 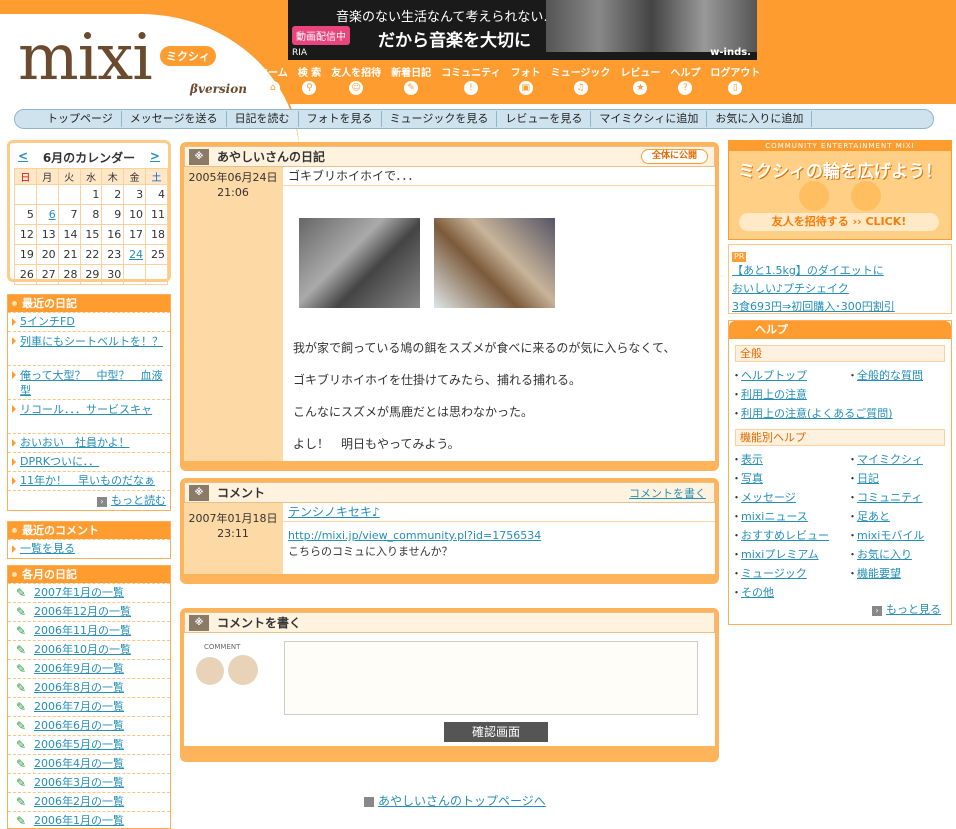 I want to click on read-more-link: もっと読む, so click(x=138, y=500).